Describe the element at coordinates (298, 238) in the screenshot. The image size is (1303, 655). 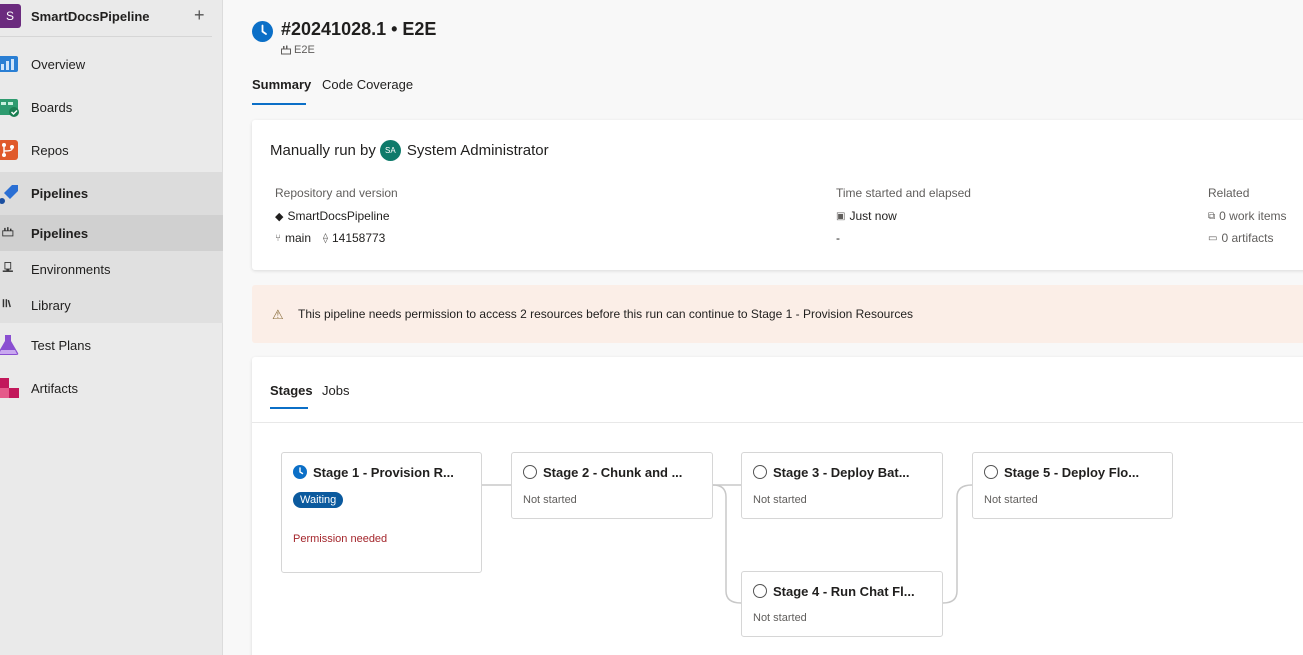
I see `branch-name: main` at that location.